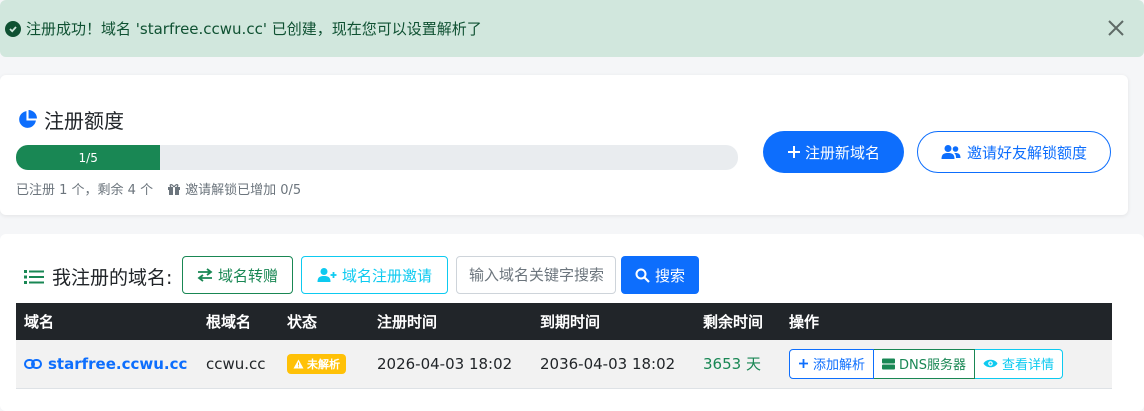  Describe the element at coordinates (85, 190) in the screenshot. I see `quota-count-text: 已注册 1 个，剩余 4 个` at that location.